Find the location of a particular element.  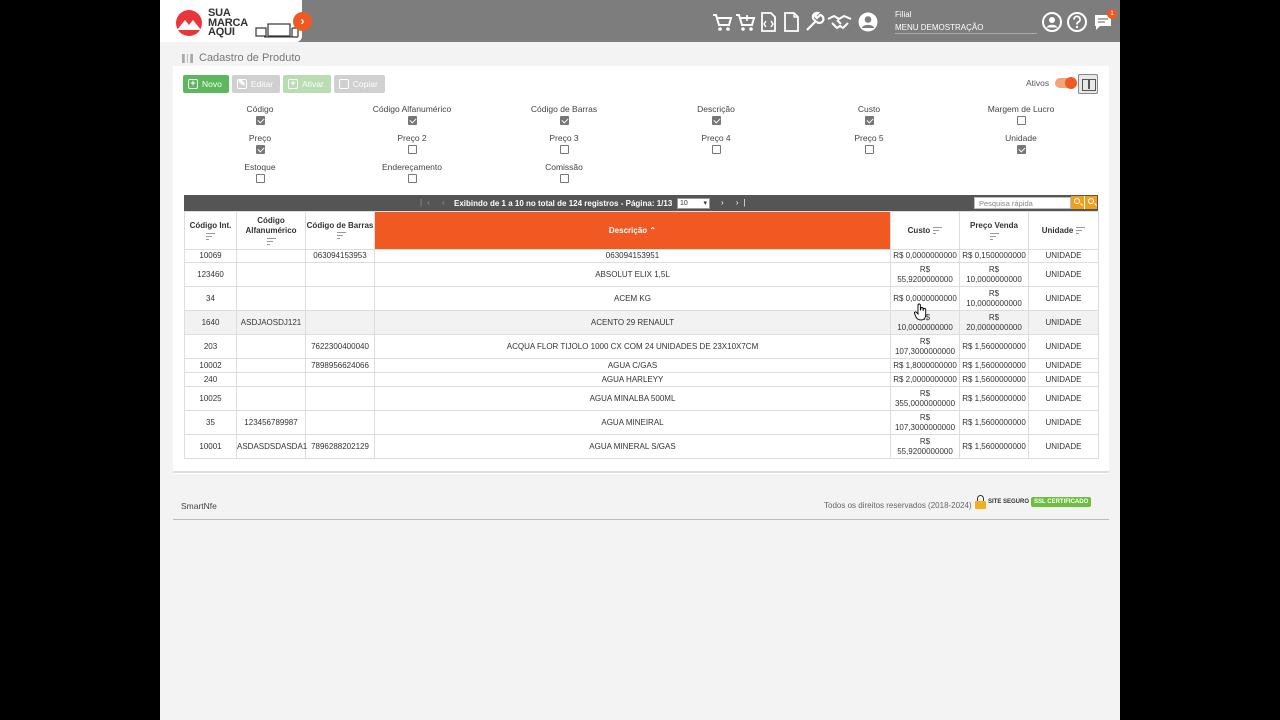

edit-icon: ✎ is located at coordinates (241, 83).